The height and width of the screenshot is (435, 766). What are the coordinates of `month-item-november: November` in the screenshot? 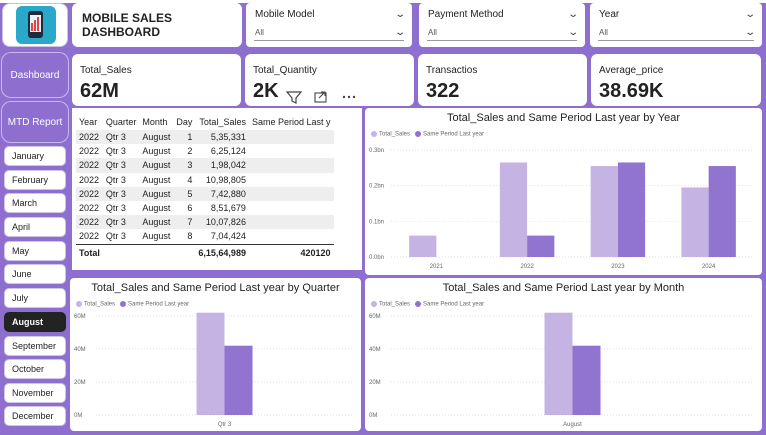 It's located at (35, 393).